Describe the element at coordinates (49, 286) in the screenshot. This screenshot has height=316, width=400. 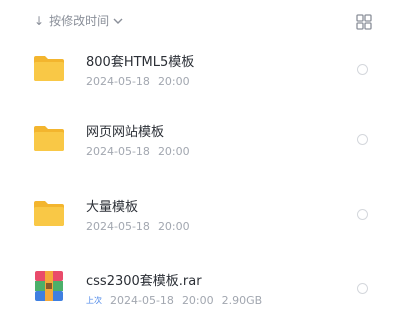
I see `rar-archive-icon` at that location.